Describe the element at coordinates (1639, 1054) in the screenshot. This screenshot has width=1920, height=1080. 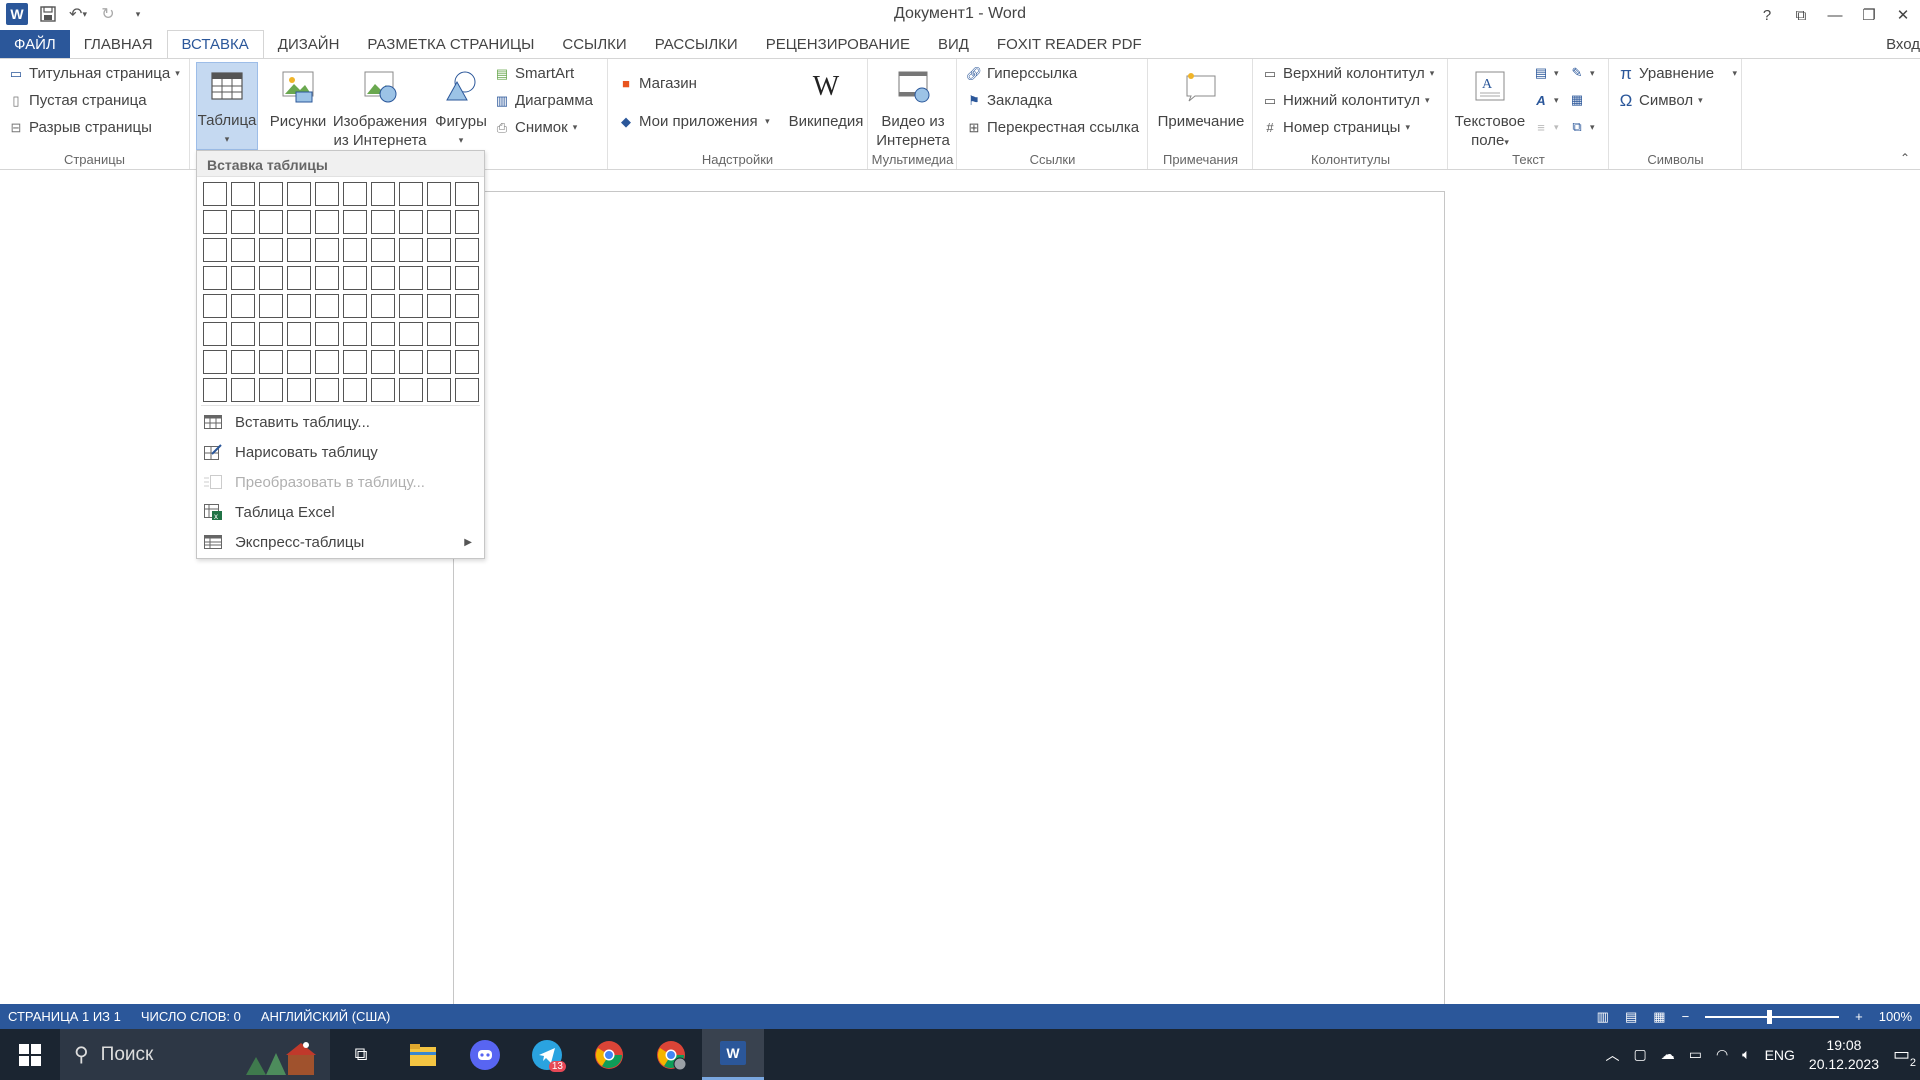
I see `meet-now-icon: ▢` at that location.